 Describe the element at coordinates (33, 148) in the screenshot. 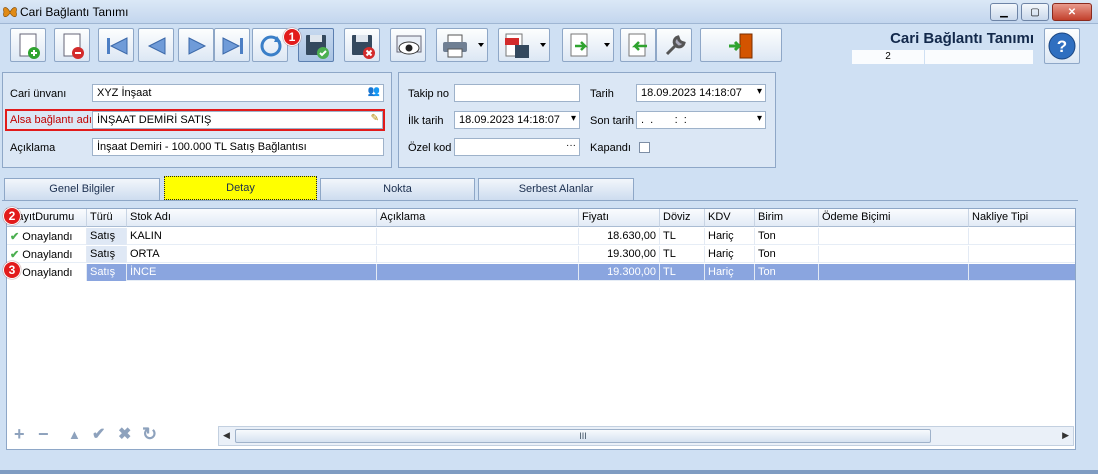

I see `aciklama-label: Açıklama` at that location.